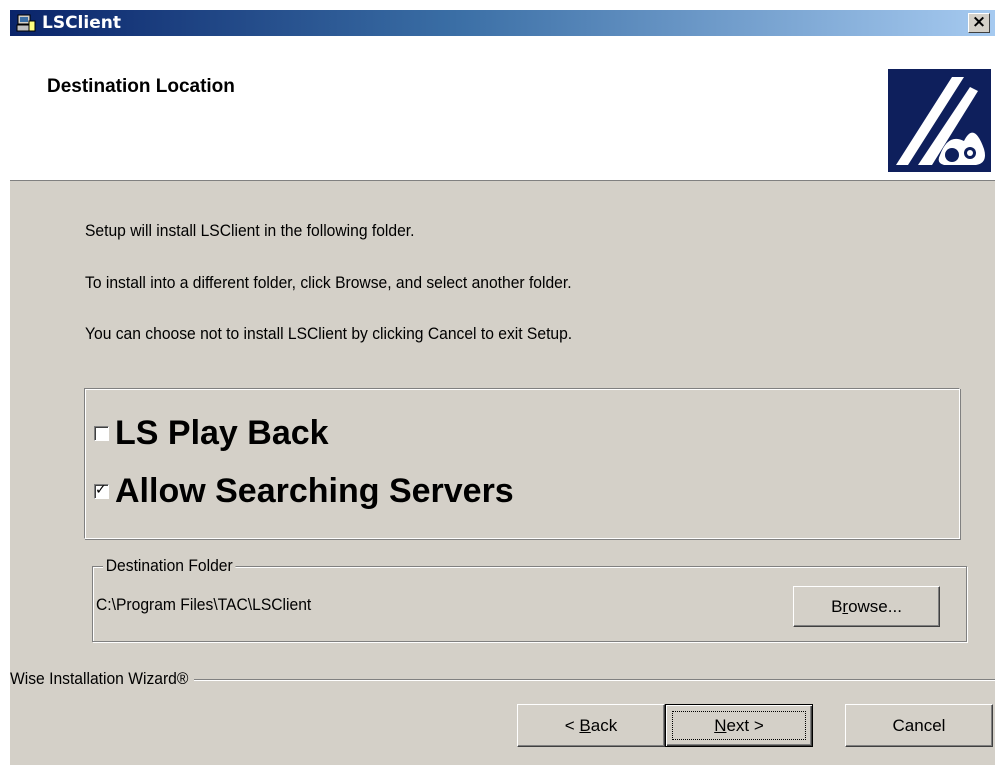 Image resolution: width=995 pixels, height=765 pixels. What do you see at coordinates (81, 23) in the screenshot?
I see `window-title: LSClient` at bounding box center [81, 23].